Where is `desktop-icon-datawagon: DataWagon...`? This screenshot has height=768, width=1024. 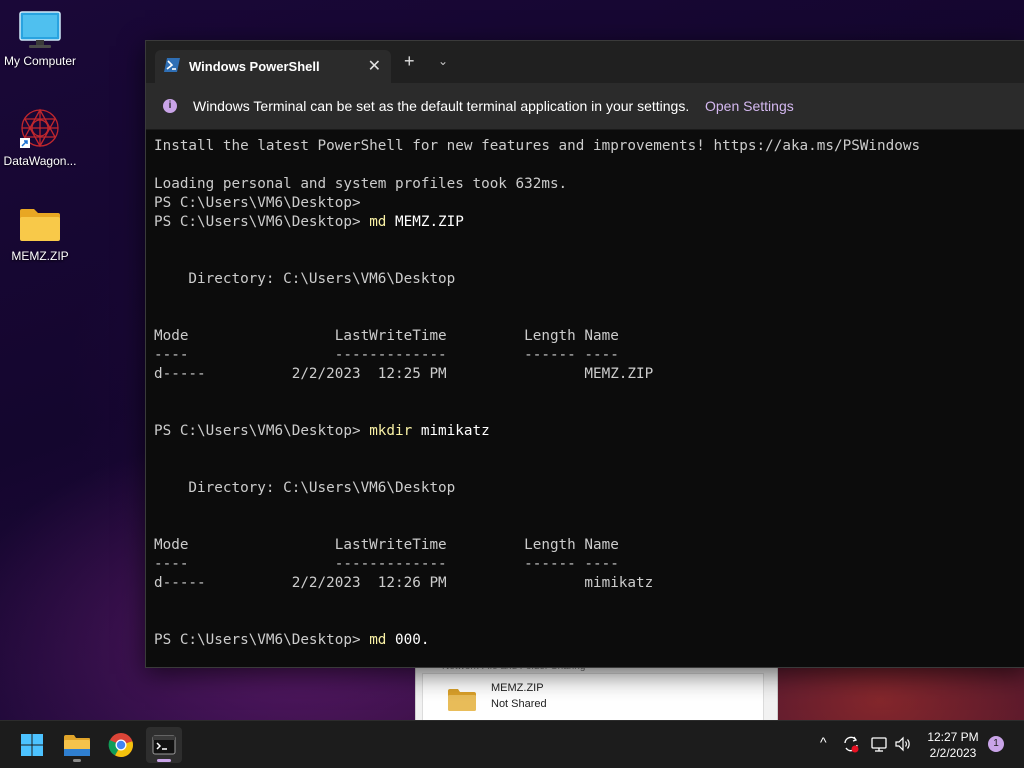 desktop-icon-datawagon: DataWagon... is located at coordinates (40, 137).